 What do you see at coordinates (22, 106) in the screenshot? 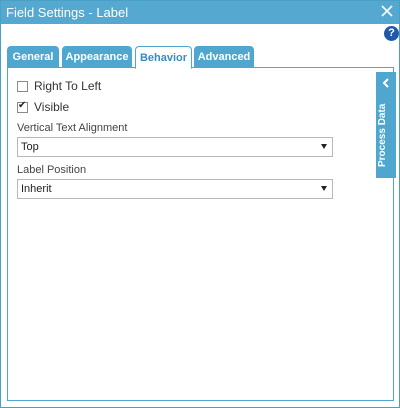
I see `visible-checkbox` at bounding box center [22, 106].